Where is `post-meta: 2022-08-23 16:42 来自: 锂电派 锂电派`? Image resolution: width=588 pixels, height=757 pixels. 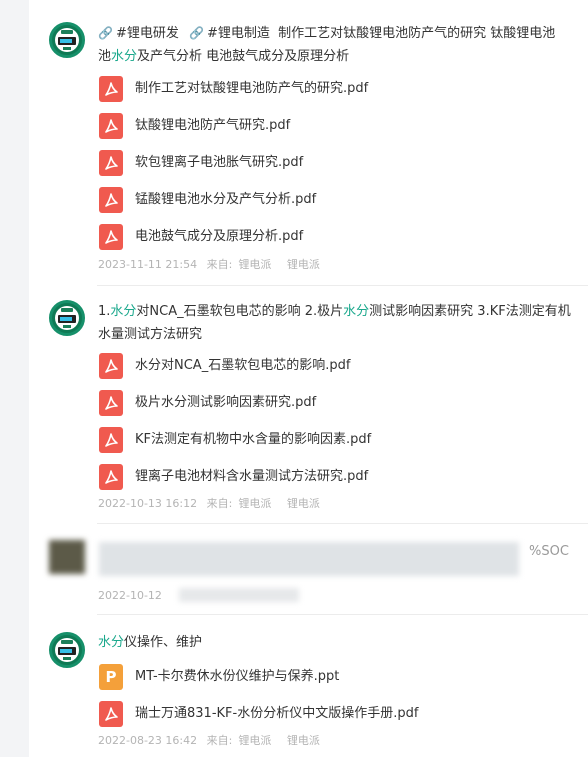
post-meta: 2022-08-23 16:42 来自: 锂电派 锂电派 is located at coordinates (212, 741).